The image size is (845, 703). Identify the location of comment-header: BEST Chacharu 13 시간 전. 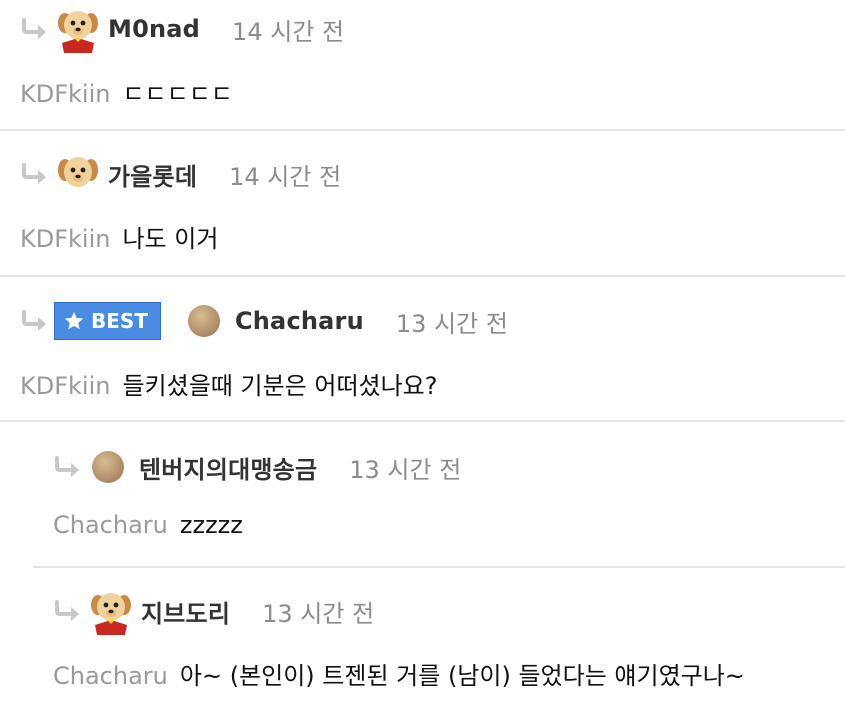
(264, 321).